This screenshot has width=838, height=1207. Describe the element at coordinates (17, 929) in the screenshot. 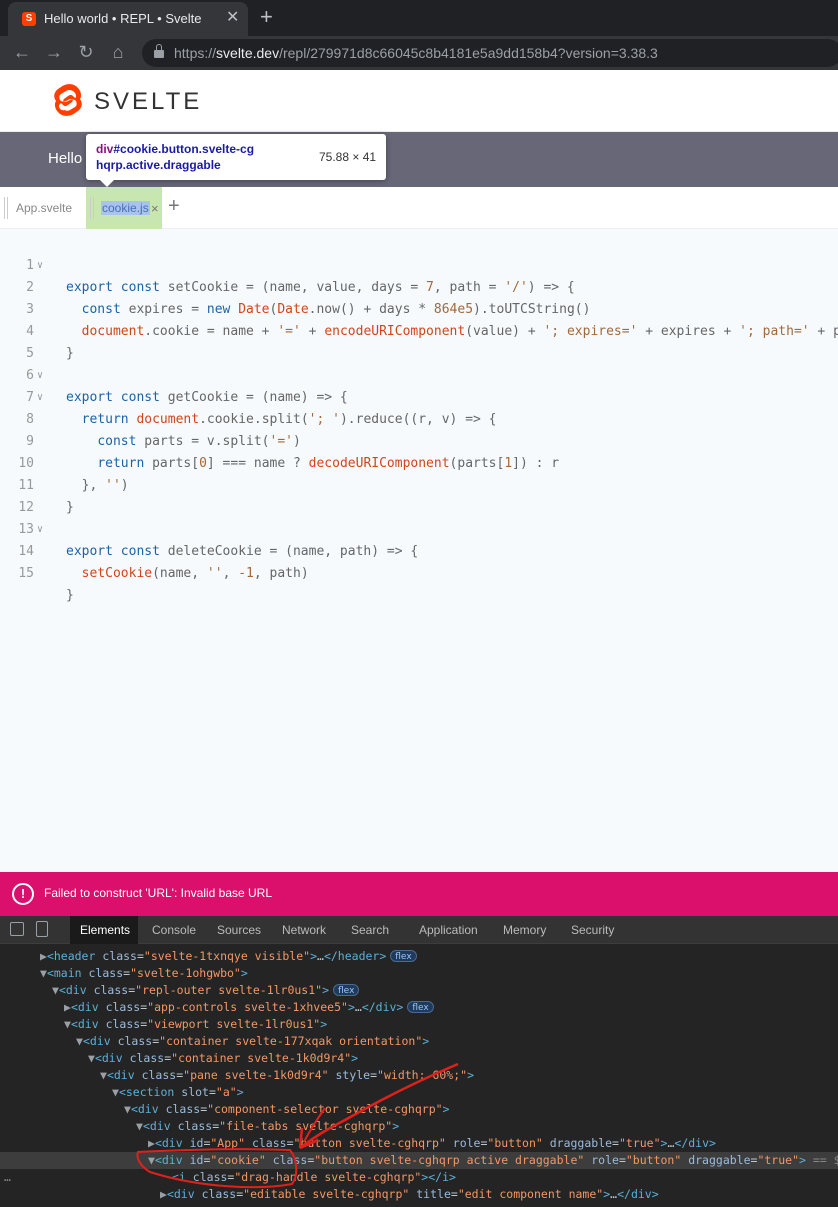

I see `inspect-element-icon` at that location.